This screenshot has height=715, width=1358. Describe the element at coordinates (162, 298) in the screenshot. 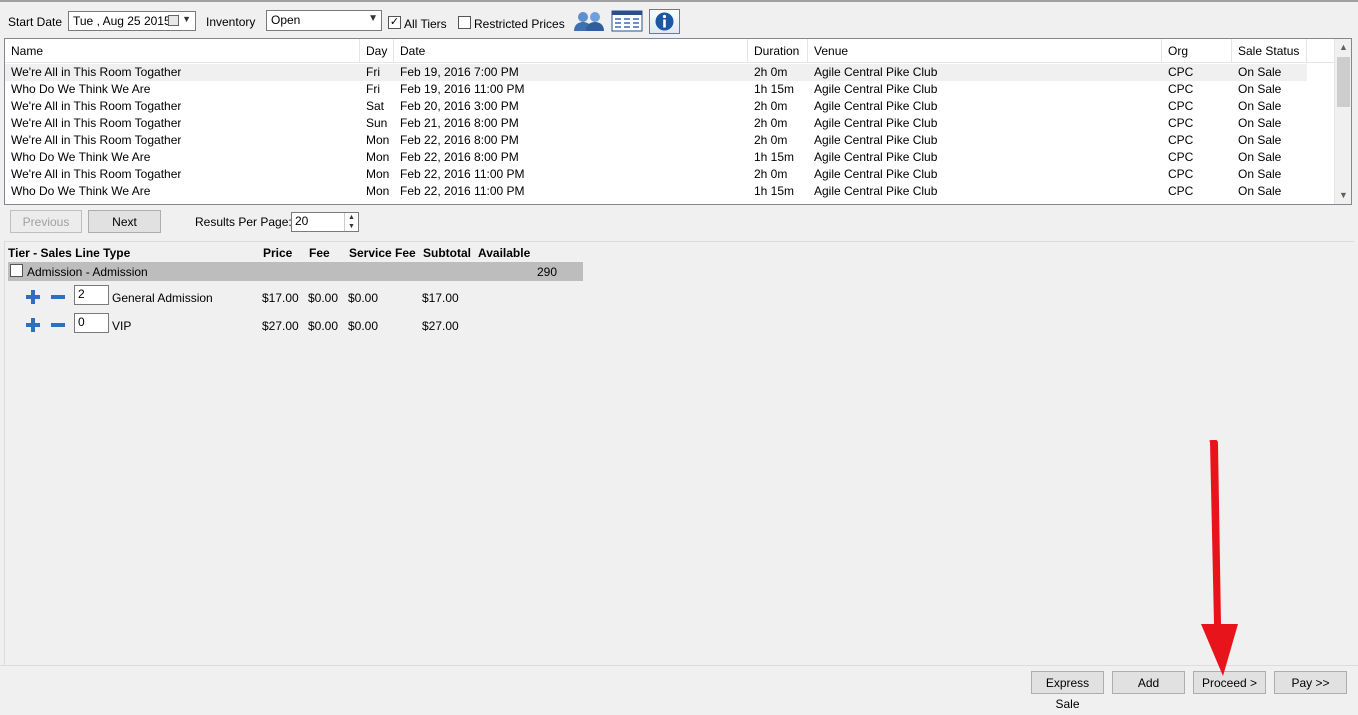

I see `sales-line-name: General Admission` at that location.